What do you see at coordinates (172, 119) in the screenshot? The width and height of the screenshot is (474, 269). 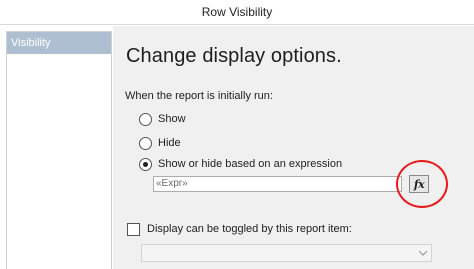 I see `show-label: Show` at bounding box center [172, 119].